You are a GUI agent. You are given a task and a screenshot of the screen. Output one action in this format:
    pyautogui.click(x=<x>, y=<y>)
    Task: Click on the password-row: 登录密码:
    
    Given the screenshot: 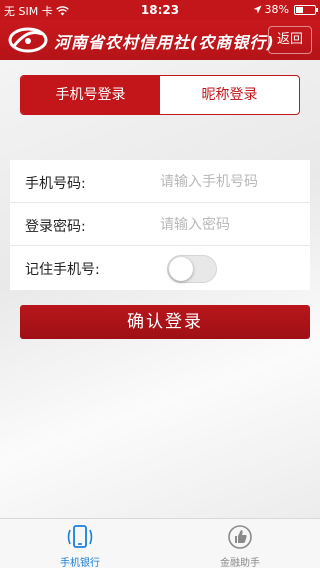 What is the action you would take?
    pyautogui.click(x=160, y=224)
    